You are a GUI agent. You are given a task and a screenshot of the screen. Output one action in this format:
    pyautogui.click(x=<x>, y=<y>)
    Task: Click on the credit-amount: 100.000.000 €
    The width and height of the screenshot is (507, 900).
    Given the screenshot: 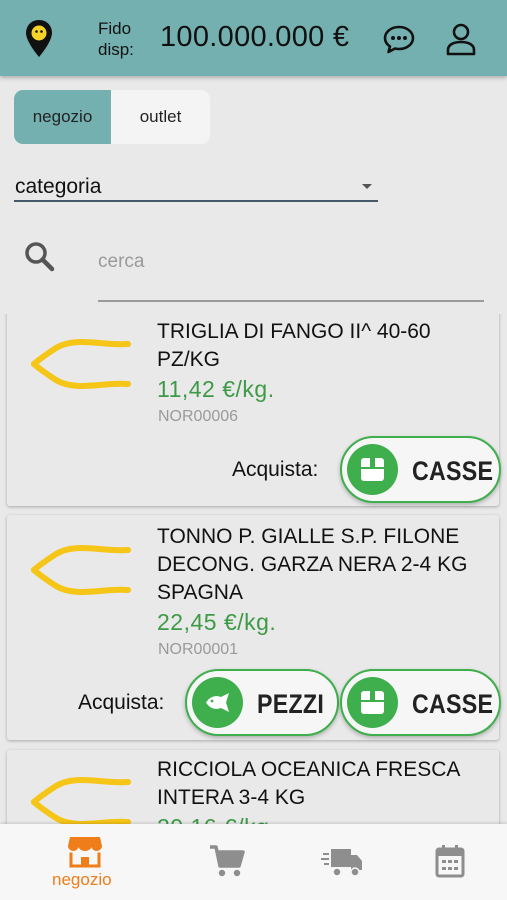 What is the action you would take?
    pyautogui.click(x=255, y=37)
    